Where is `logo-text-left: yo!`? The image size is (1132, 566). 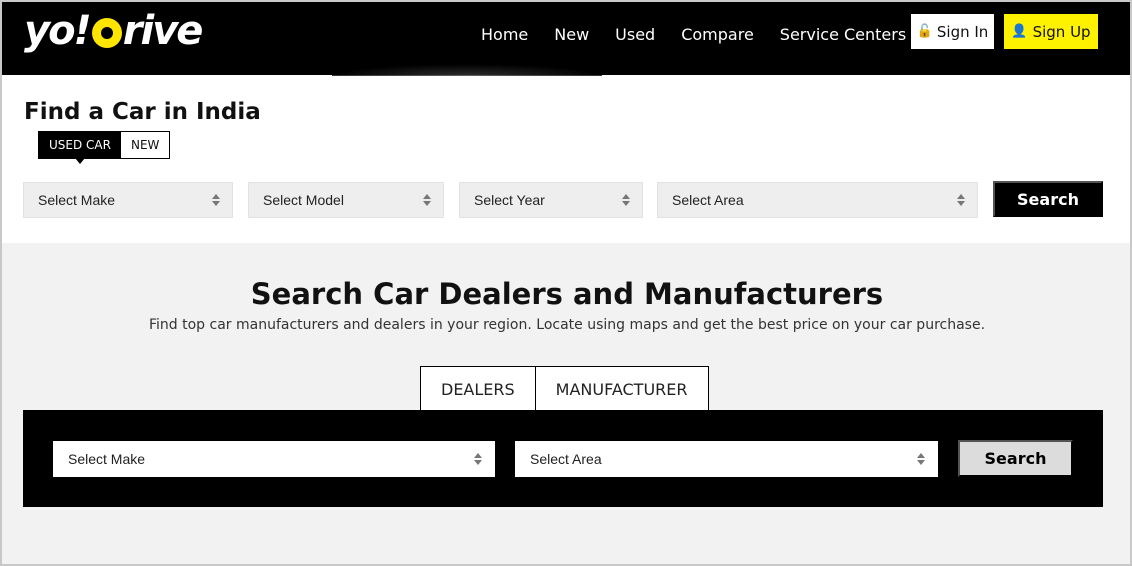
logo-text-left: yo! is located at coordinates (58, 31).